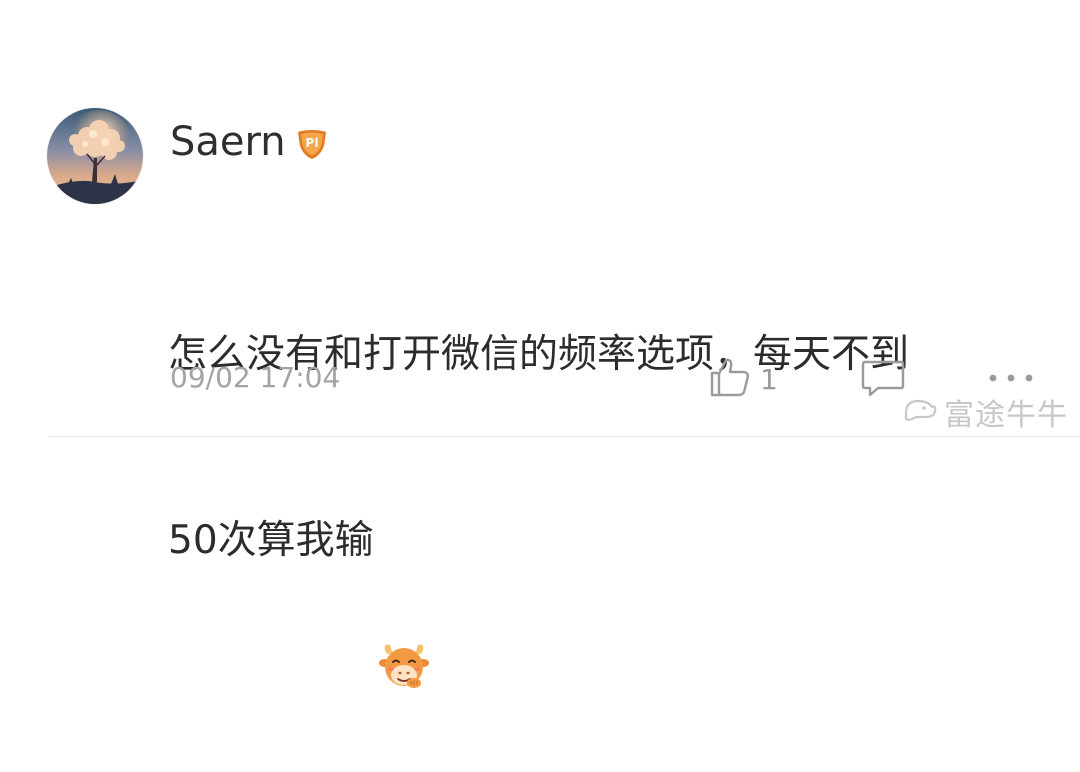 This screenshot has width=1080, height=772. What do you see at coordinates (730, 379) in the screenshot?
I see `thumbs-up-icon` at bounding box center [730, 379].